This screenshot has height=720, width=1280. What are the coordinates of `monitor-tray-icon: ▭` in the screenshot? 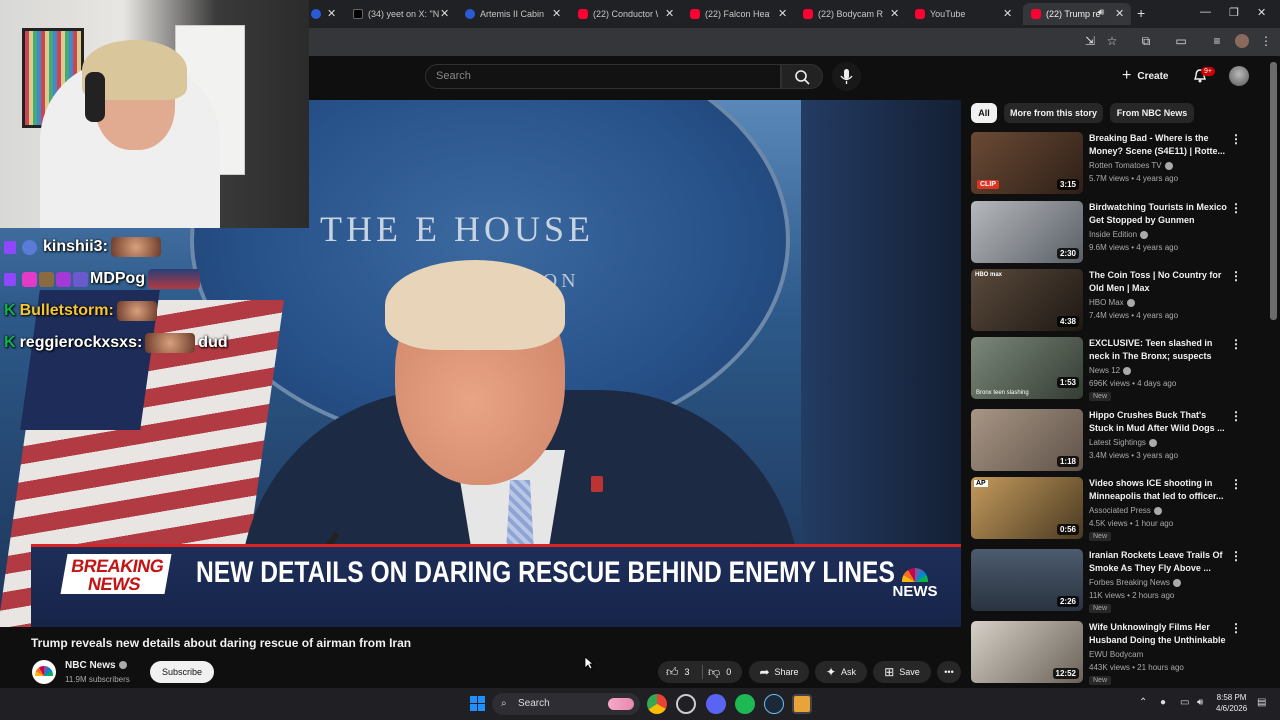 It's located at (1184, 702).